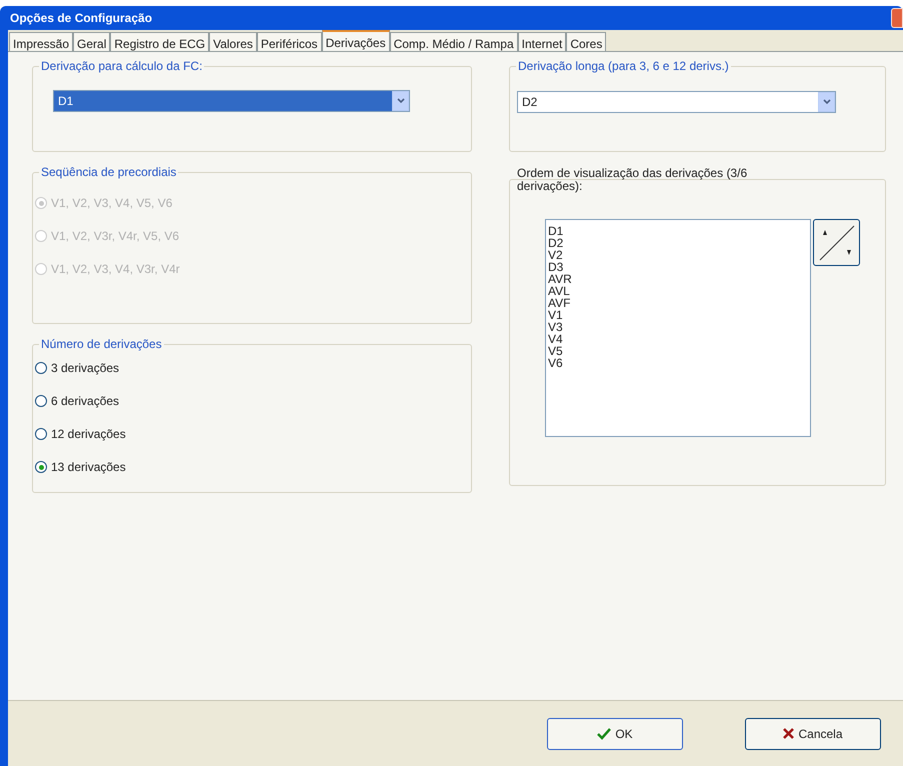 Image resolution: width=903 pixels, height=766 pixels. What do you see at coordinates (555, 255) in the screenshot?
I see `list-item: V2` at bounding box center [555, 255].